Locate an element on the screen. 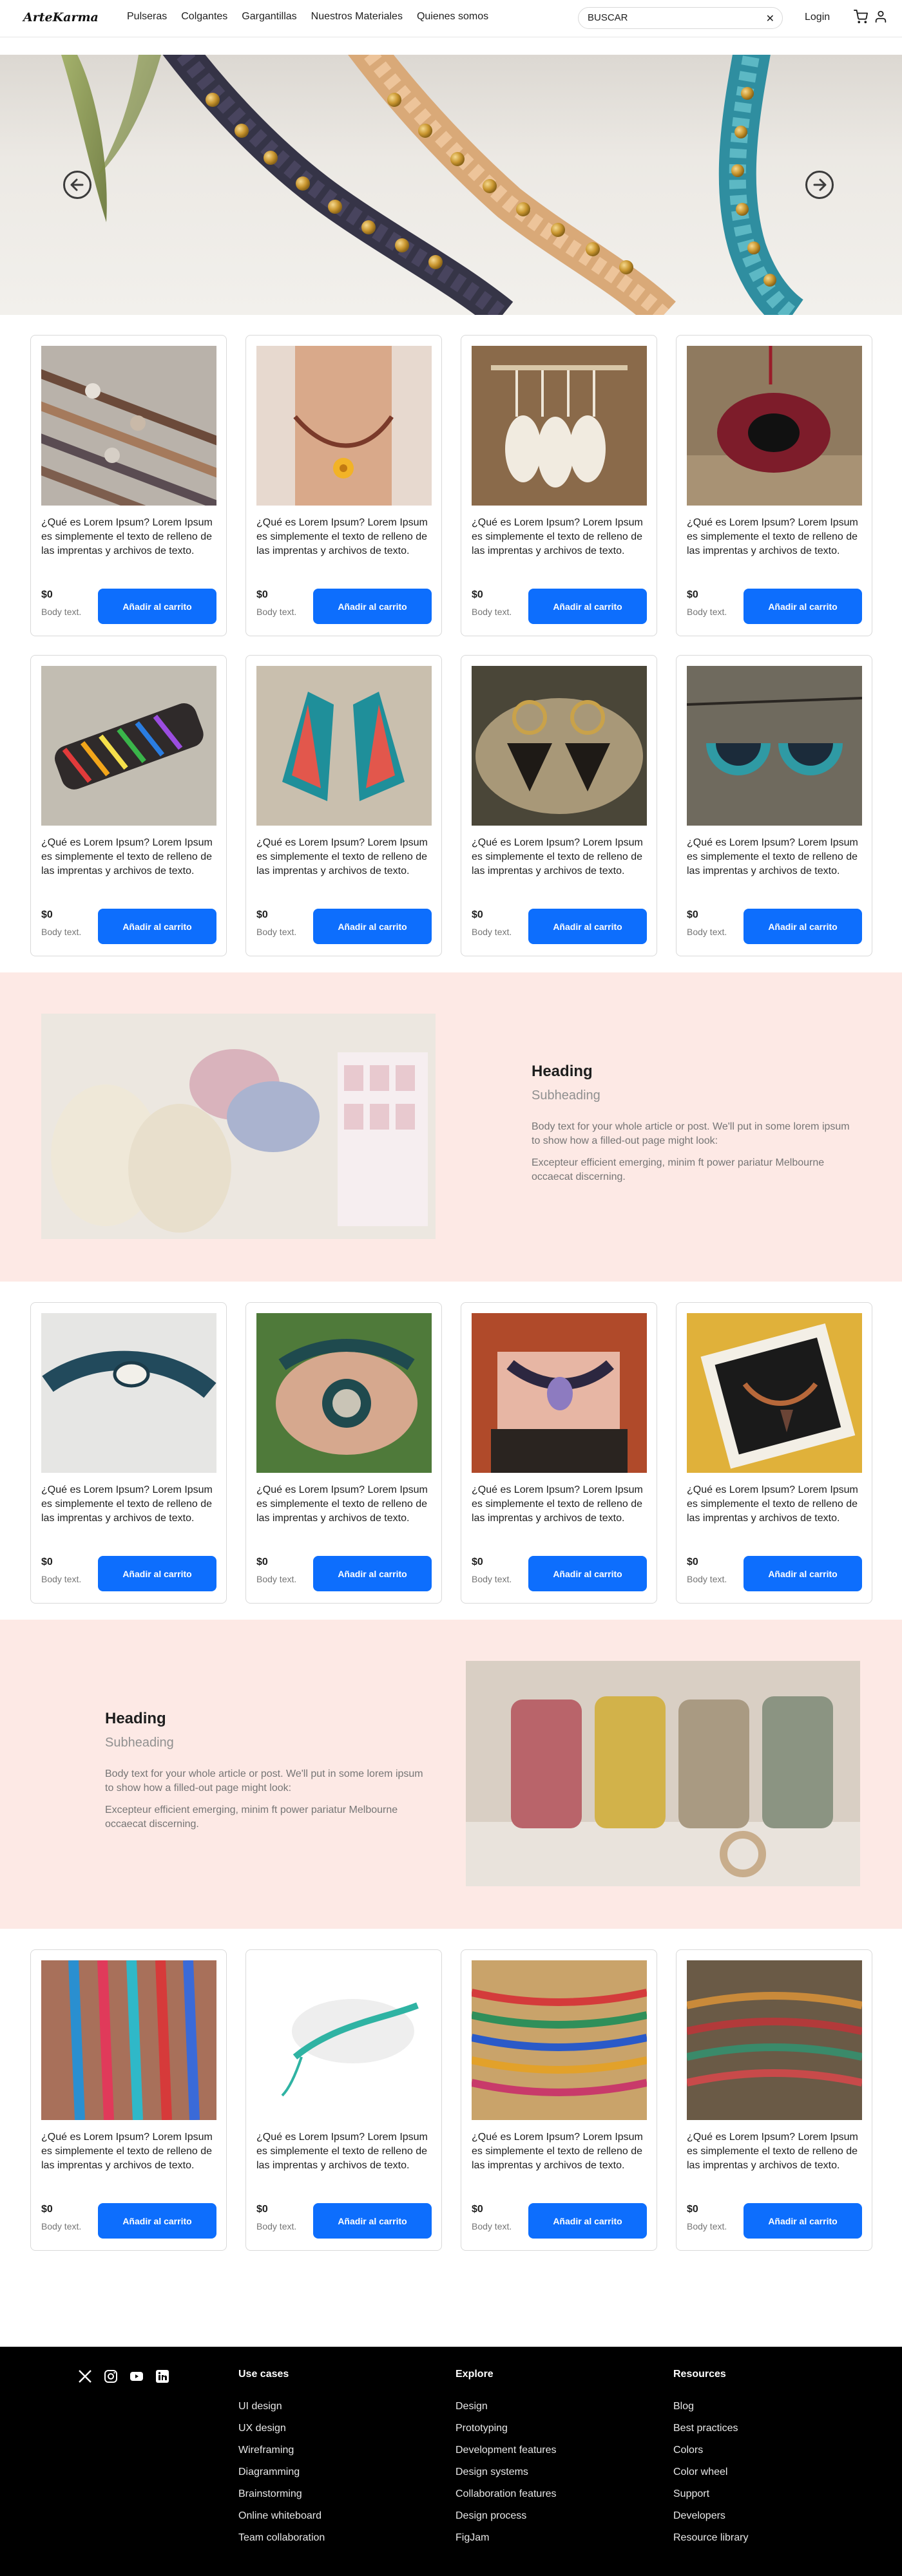 The image size is (902, 2576). nav-link-colgantes: Colgantes is located at coordinates (204, 17).